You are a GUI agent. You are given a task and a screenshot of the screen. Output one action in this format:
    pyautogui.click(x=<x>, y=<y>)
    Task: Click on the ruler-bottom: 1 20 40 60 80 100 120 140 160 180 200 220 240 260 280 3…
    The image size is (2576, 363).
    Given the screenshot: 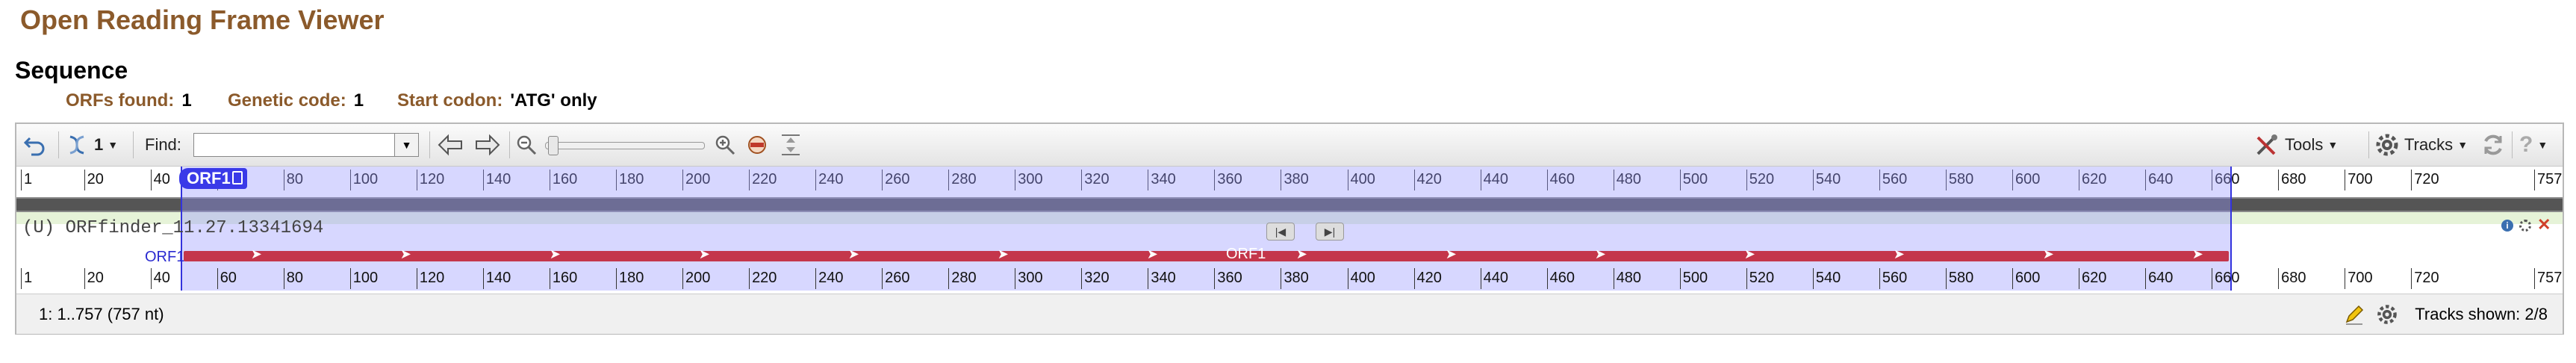 What is the action you would take?
    pyautogui.click(x=1289, y=278)
    